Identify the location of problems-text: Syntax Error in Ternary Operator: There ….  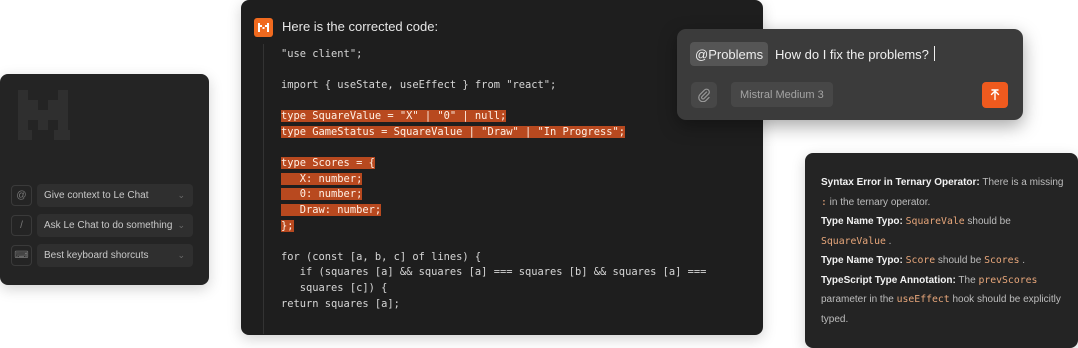
(943, 251).